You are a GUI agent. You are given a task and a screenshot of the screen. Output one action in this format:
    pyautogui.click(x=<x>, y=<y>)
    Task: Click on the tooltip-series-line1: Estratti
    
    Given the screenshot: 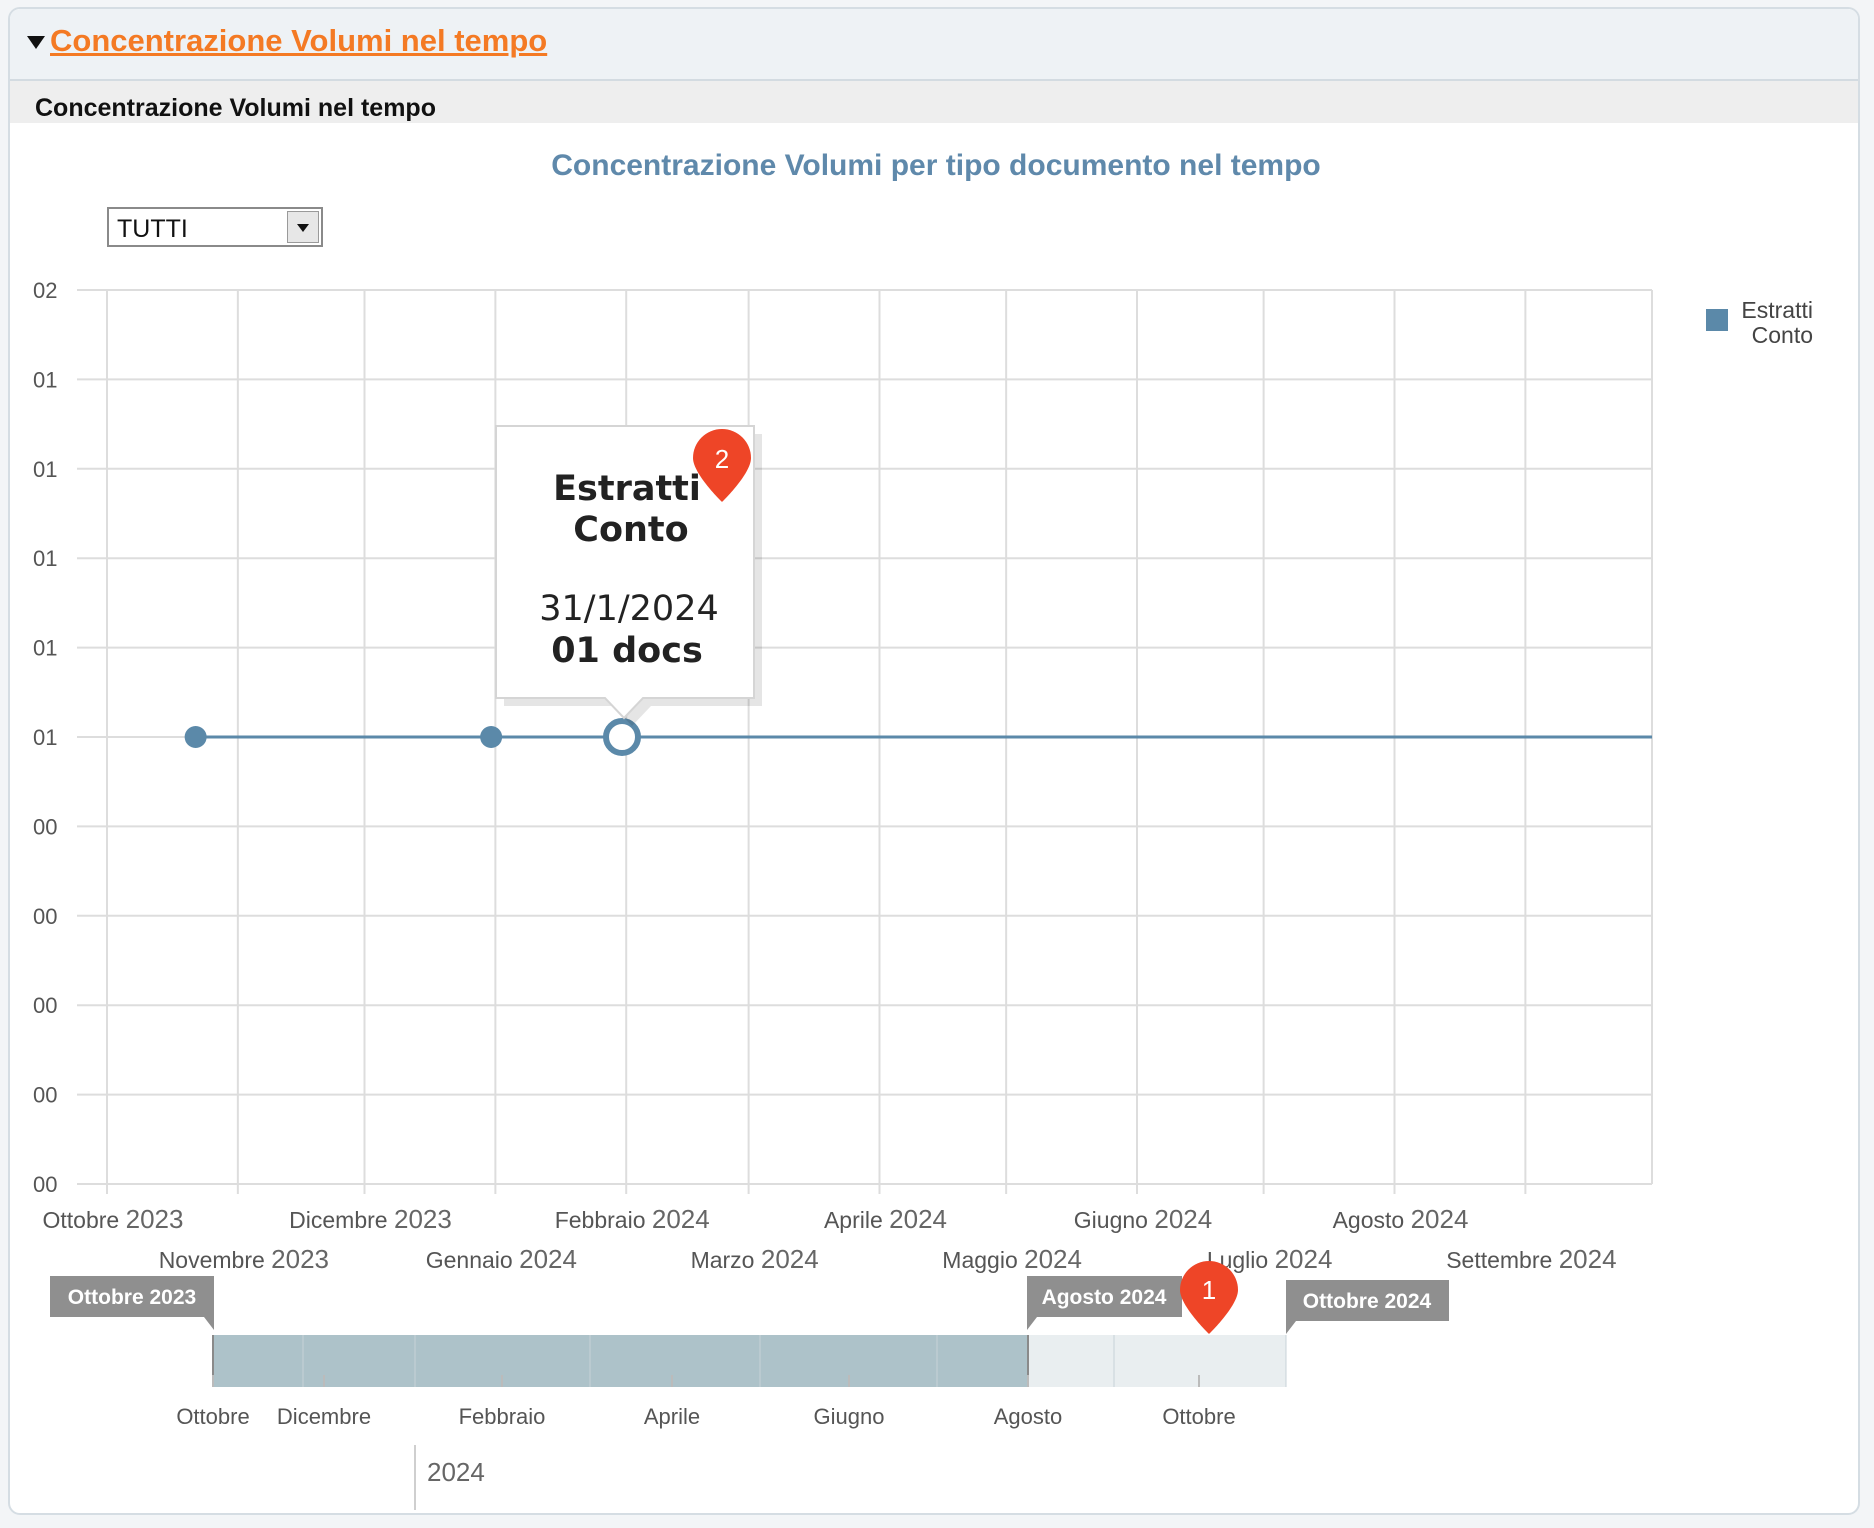 What is the action you would take?
    pyautogui.click(x=627, y=489)
    